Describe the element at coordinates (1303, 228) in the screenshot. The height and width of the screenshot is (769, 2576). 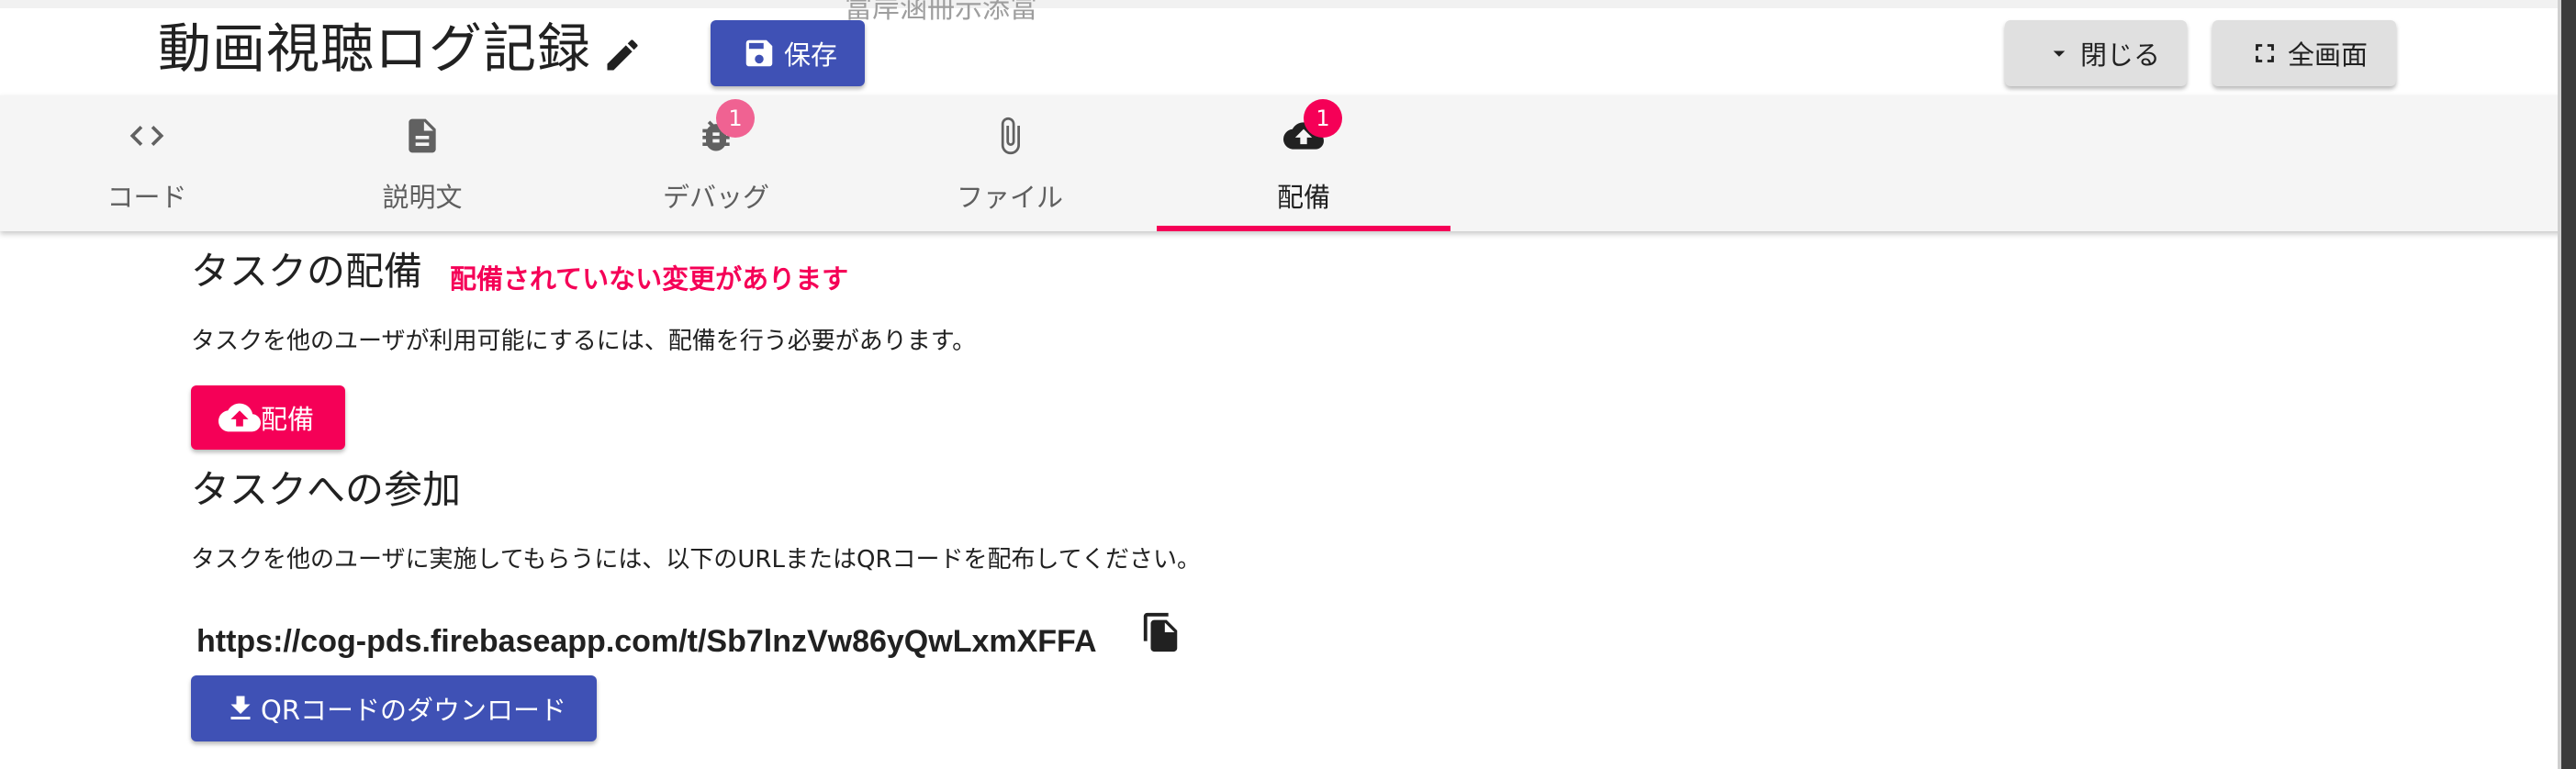
I see `active-tab-indicator` at that location.